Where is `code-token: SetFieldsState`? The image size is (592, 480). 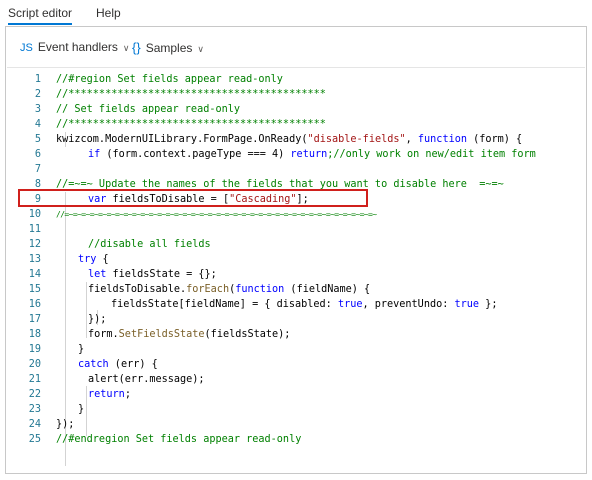 code-token: SetFieldsState is located at coordinates (161, 334).